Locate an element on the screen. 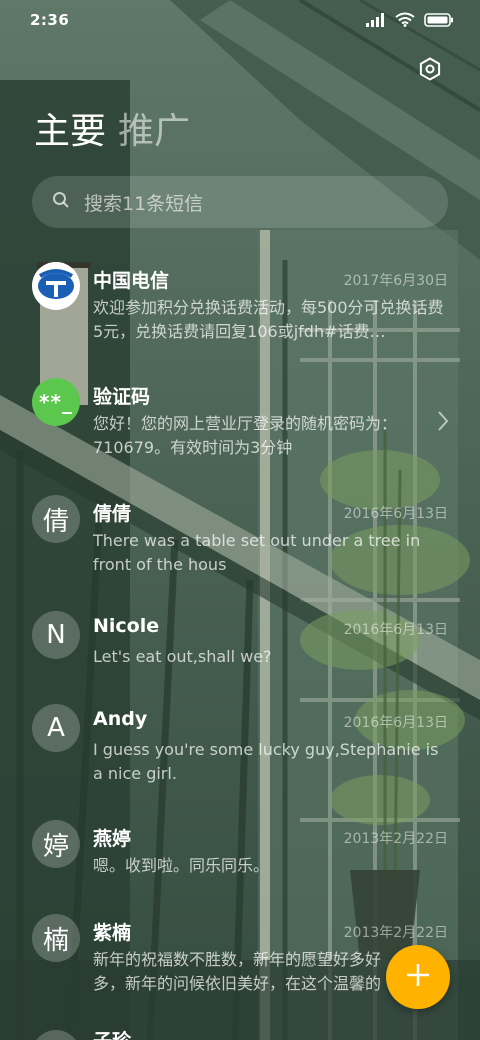 This screenshot has width=480, height=1040. search-placeholder: 搜索11条短信 is located at coordinates (144, 203).